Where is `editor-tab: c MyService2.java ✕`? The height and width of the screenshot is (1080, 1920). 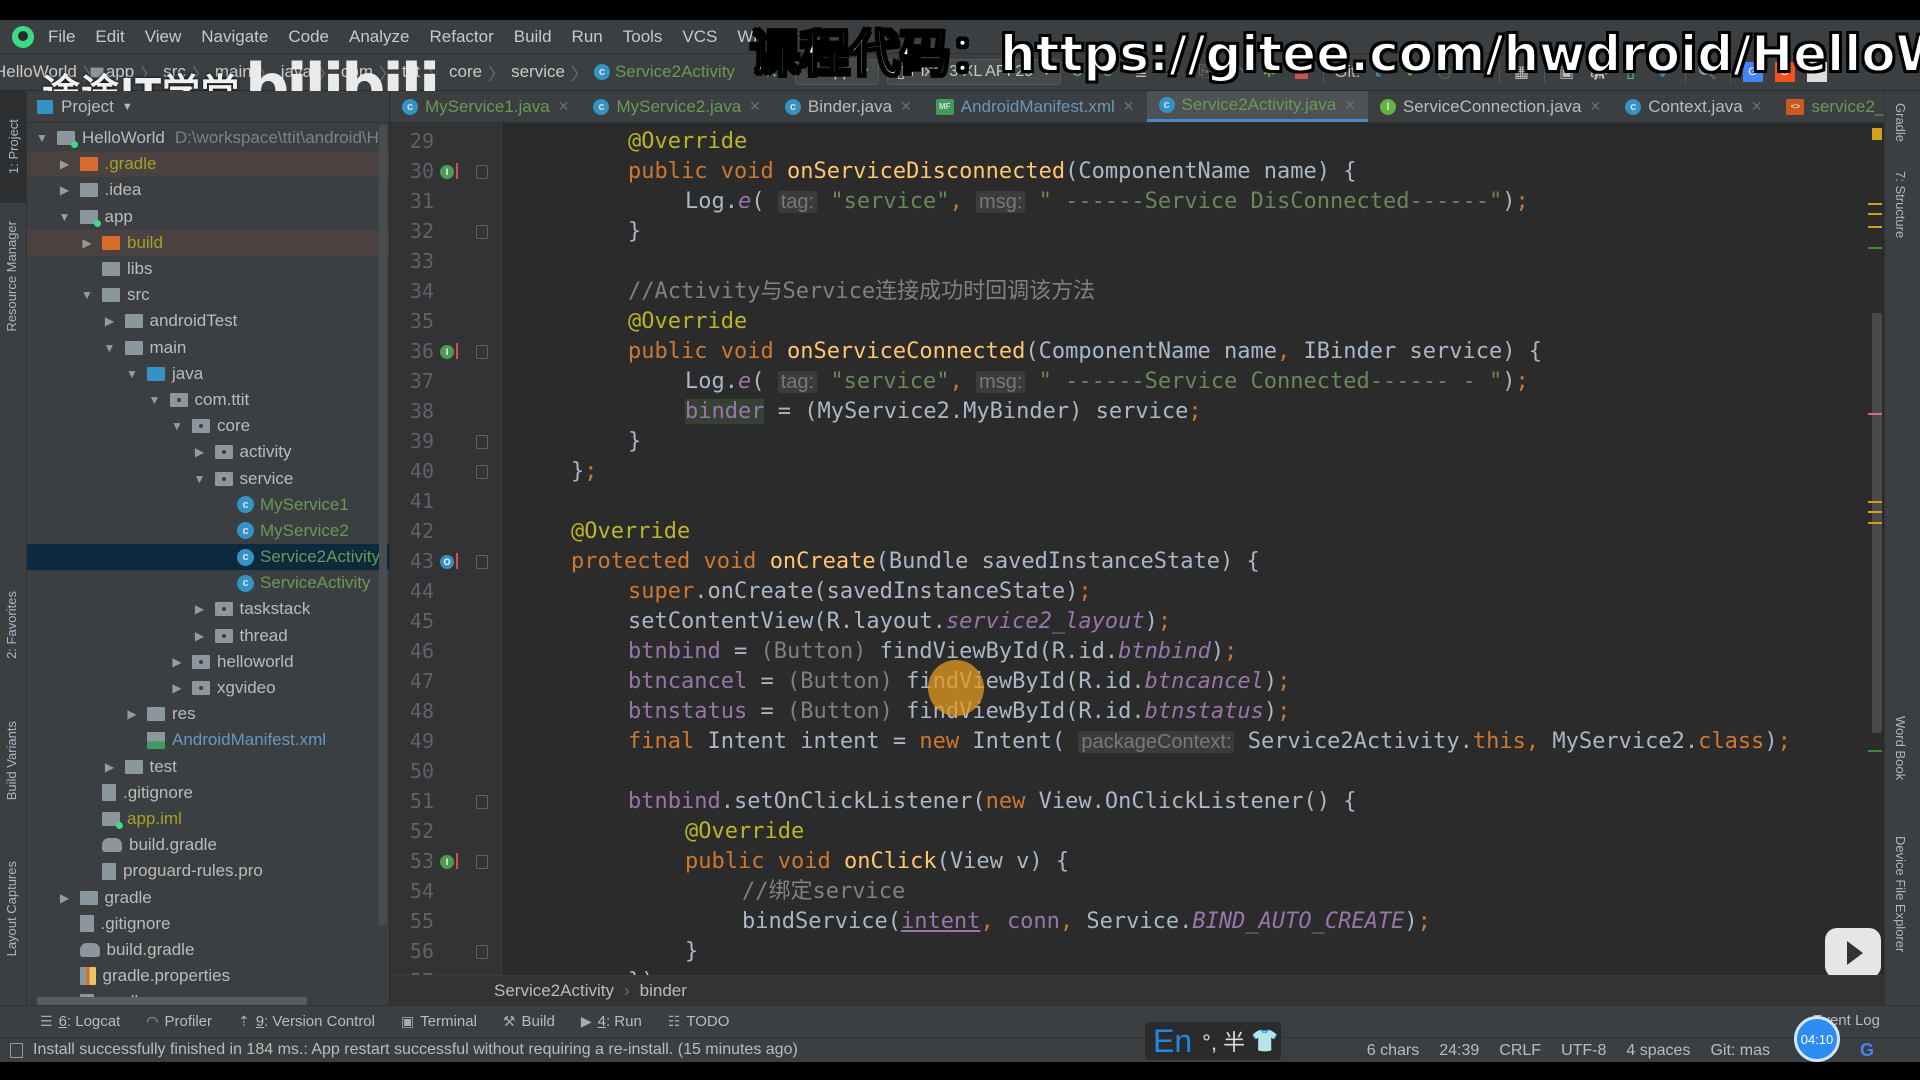 editor-tab: c MyService2.java ✕ is located at coordinates (676, 106).